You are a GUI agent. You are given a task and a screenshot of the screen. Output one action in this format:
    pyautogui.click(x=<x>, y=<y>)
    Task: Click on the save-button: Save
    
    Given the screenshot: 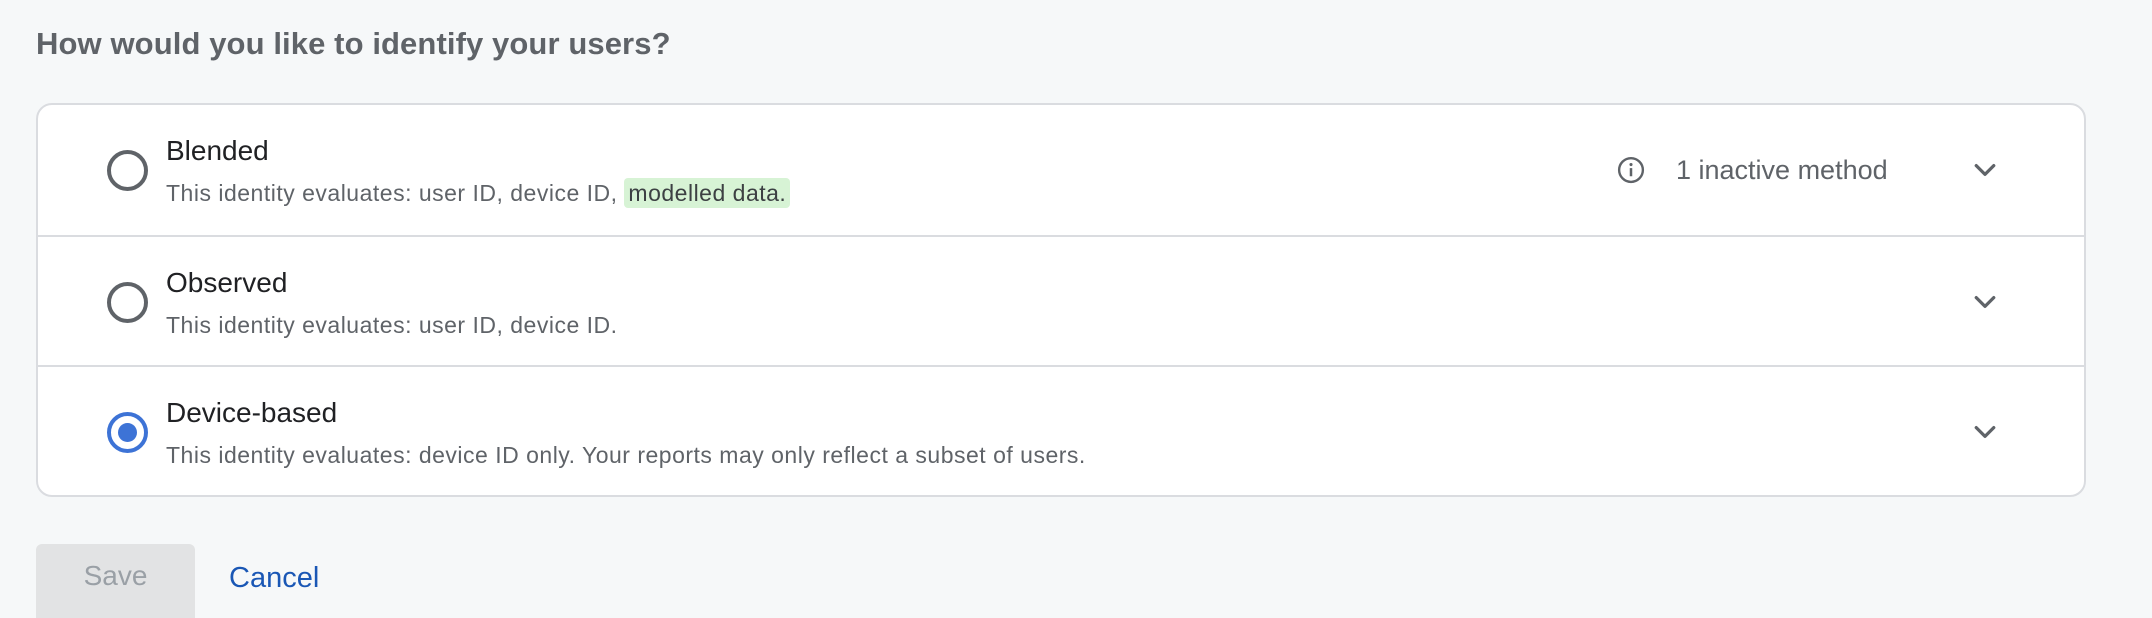 What is the action you would take?
    pyautogui.click(x=115, y=581)
    